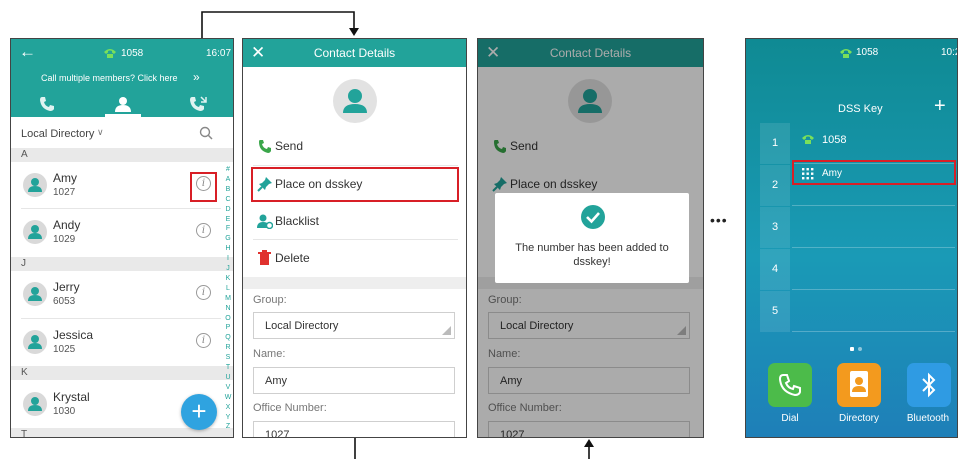 Image resolution: width=958 pixels, height=459 pixels. What do you see at coordinates (67, 225) in the screenshot?
I see `contact-name: Andy` at bounding box center [67, 225].